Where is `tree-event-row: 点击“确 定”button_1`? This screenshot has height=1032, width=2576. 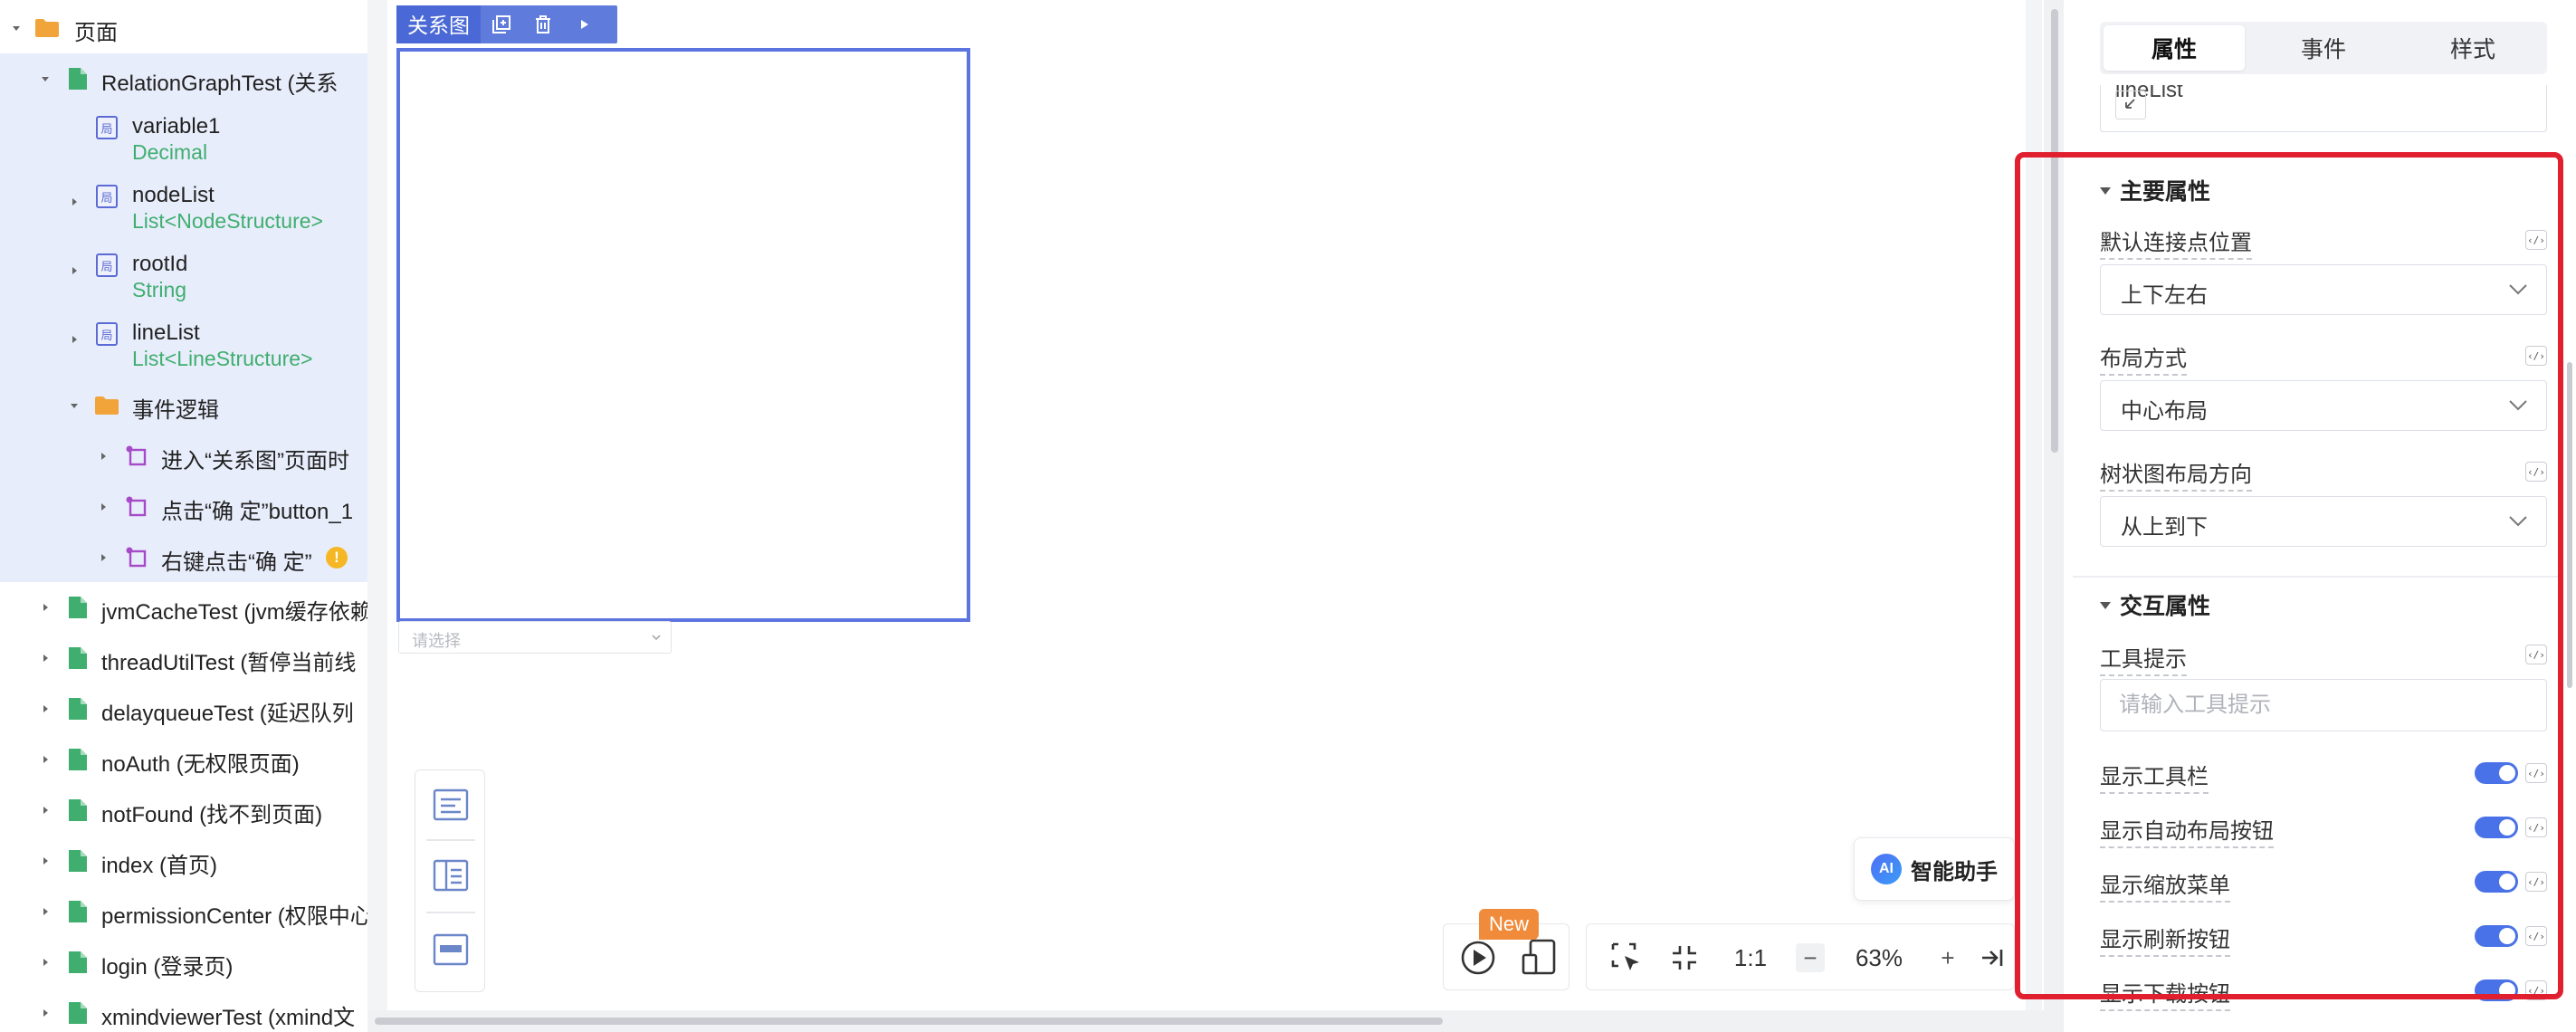 tree-event-row: 点击“确 定”button_1 is located at coordinates (183, 507).